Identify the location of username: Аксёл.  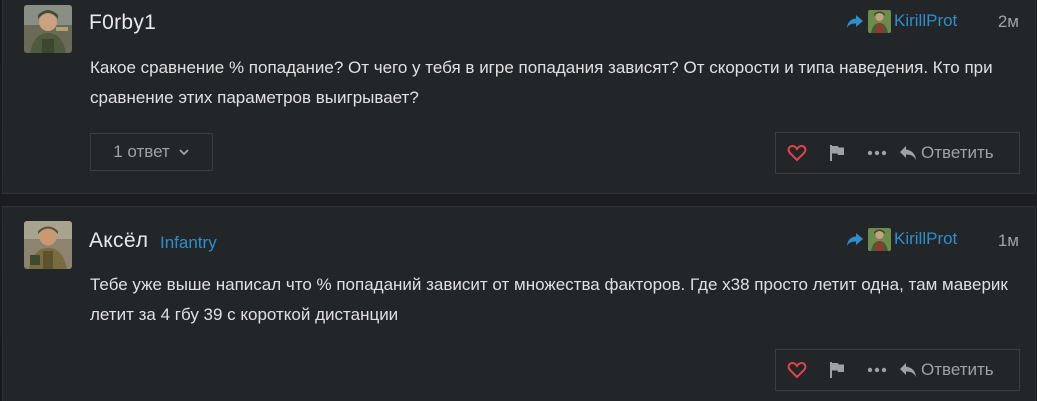
(118, 241).